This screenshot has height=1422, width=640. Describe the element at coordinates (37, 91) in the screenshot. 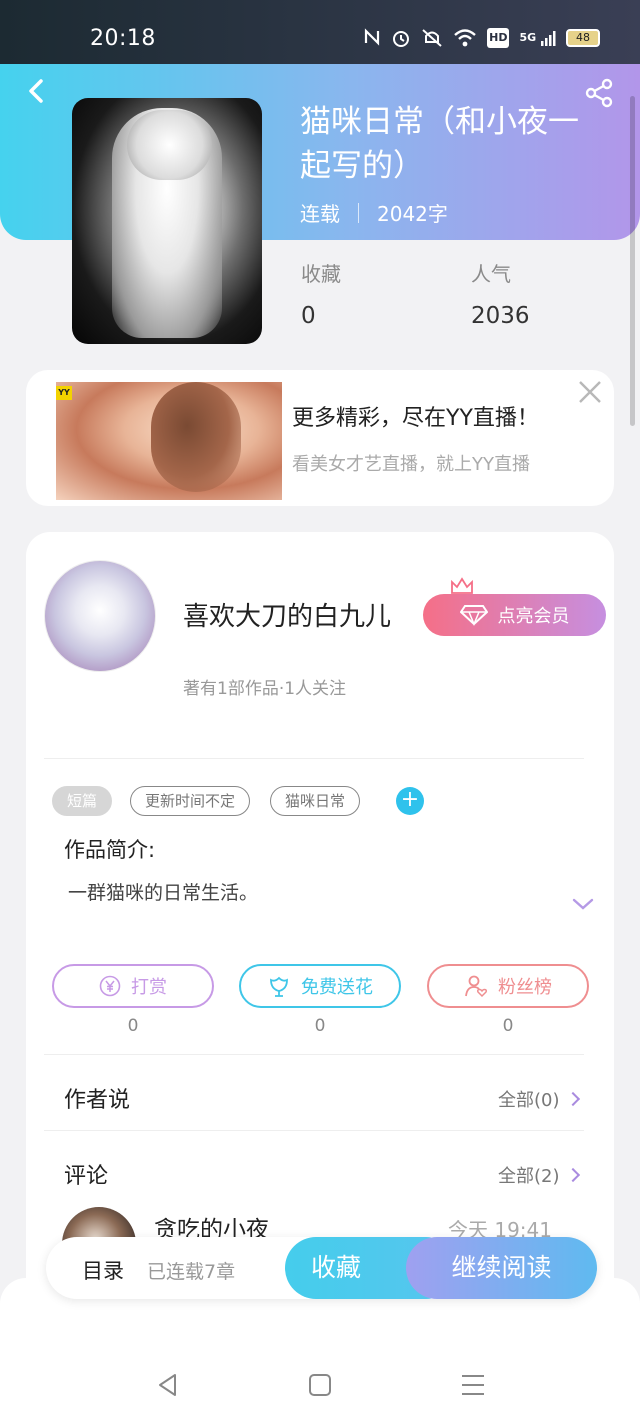

I see `back-icon` at that location.